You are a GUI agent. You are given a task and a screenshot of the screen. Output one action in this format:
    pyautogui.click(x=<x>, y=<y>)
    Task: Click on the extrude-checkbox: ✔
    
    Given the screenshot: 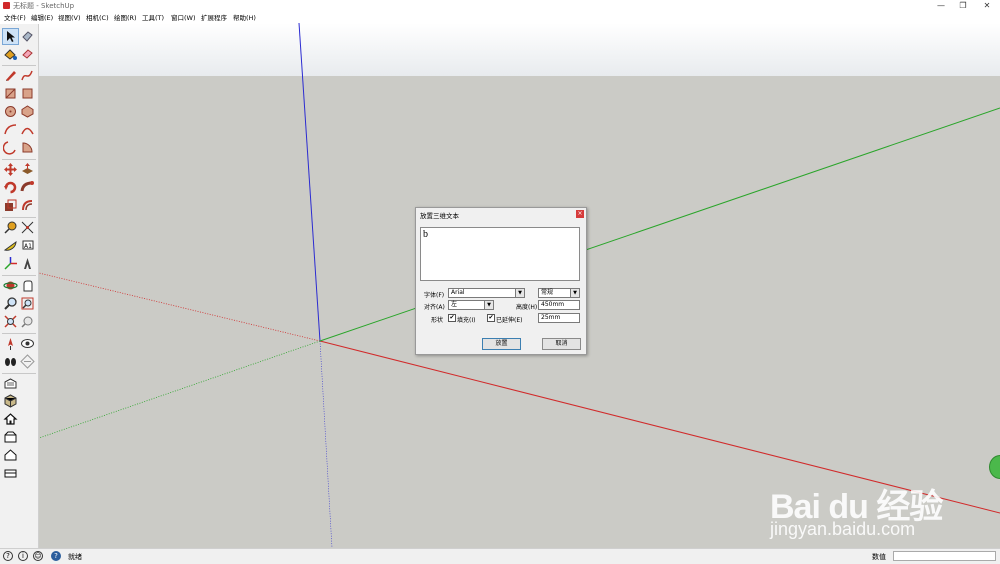 What is the action you would take?
    pyautogui.click(x=491, y=318)
    